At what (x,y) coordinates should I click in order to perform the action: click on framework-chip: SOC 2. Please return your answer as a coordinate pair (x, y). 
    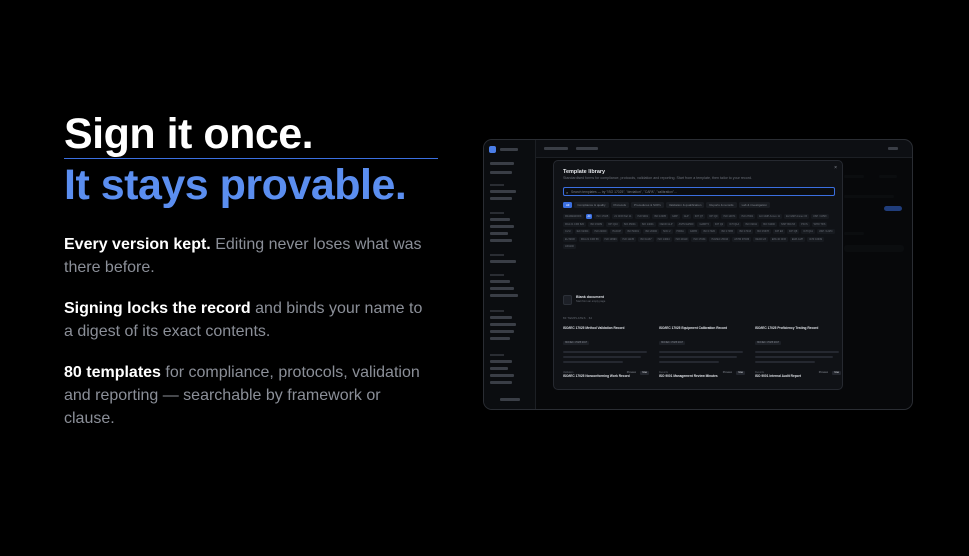
    Looking at the image, I should click on (667, 231).